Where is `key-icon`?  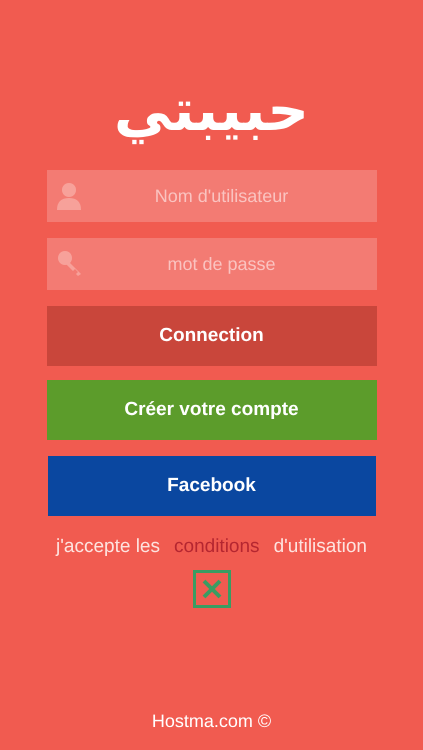
key-icon is located at coordinates (69, 263).